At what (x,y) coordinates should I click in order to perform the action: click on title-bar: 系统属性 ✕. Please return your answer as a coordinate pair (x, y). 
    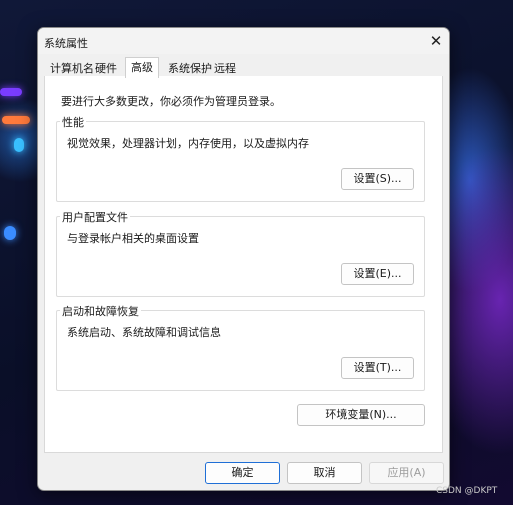
    Looking at the image, I should click on (243, 41).